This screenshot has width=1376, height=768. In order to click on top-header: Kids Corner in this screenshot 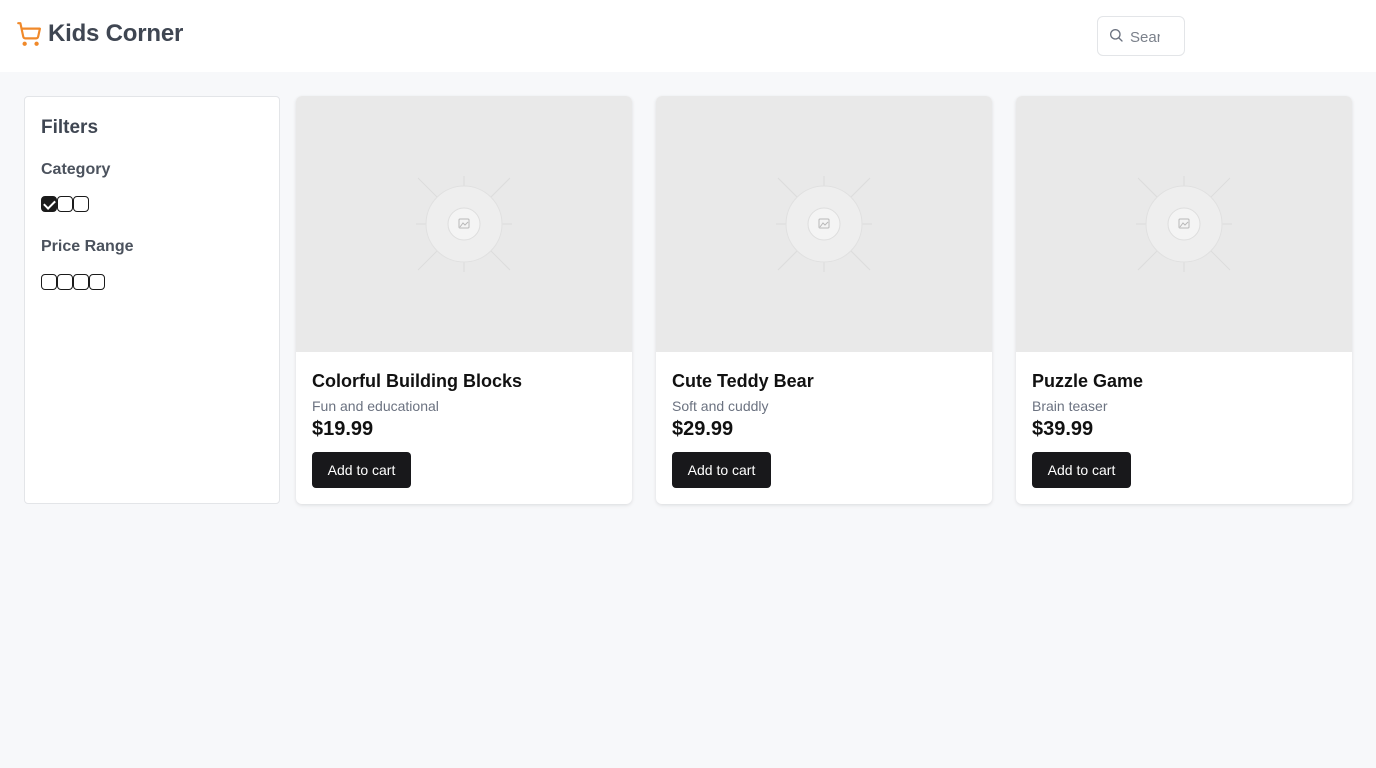, I will do `click(688, 36)`.